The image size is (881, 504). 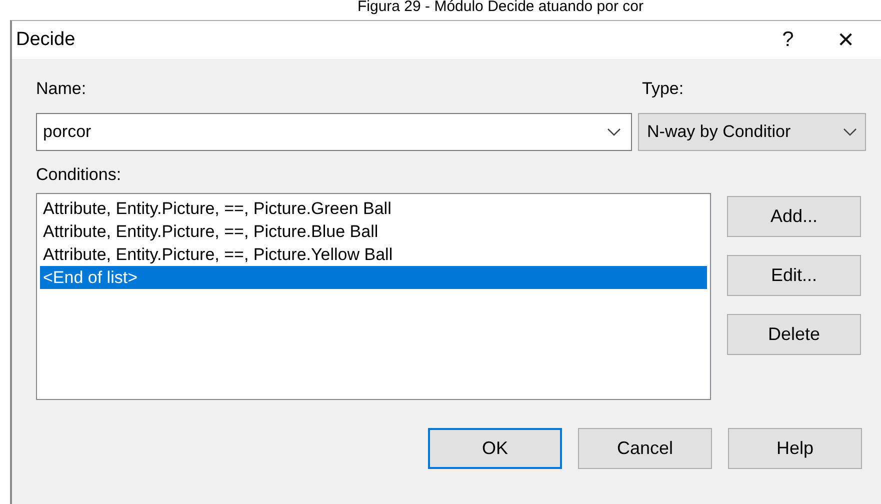 I want to click on name-label: Name:, so click(x=61, y=89).